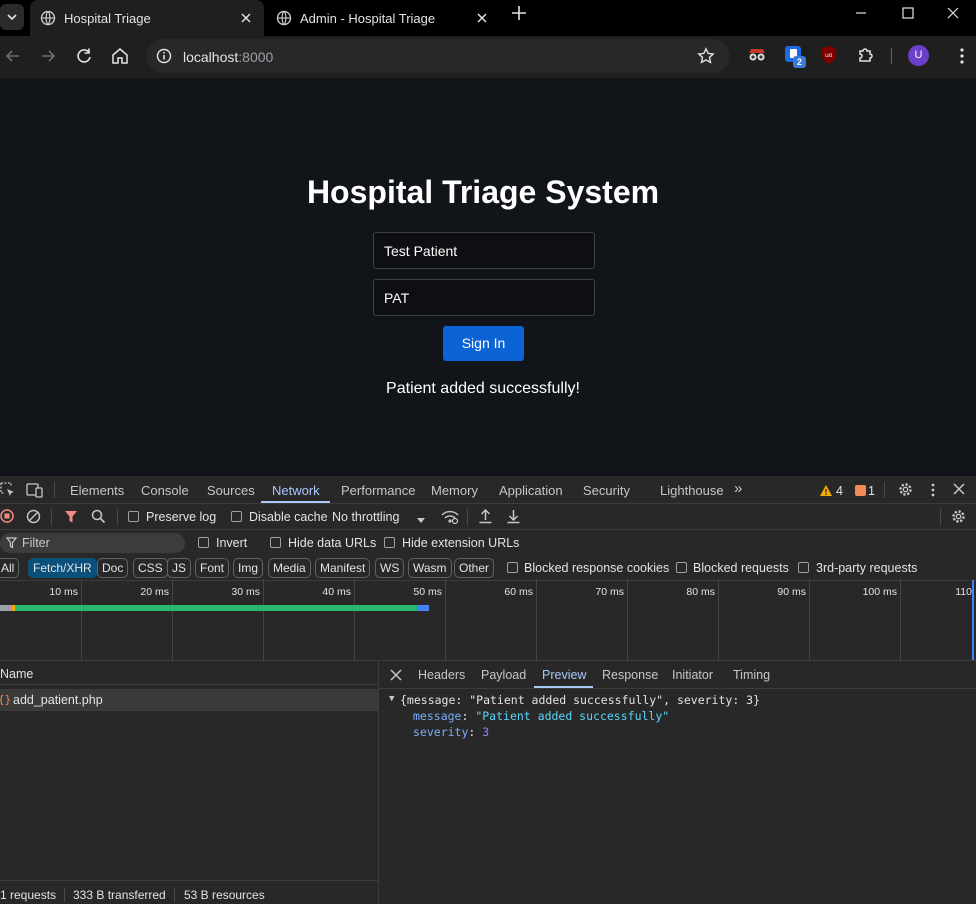  Describe the element at coordinates (113, 568) in the screenshot. I see `filter-chip-doc: Doc` at that location.